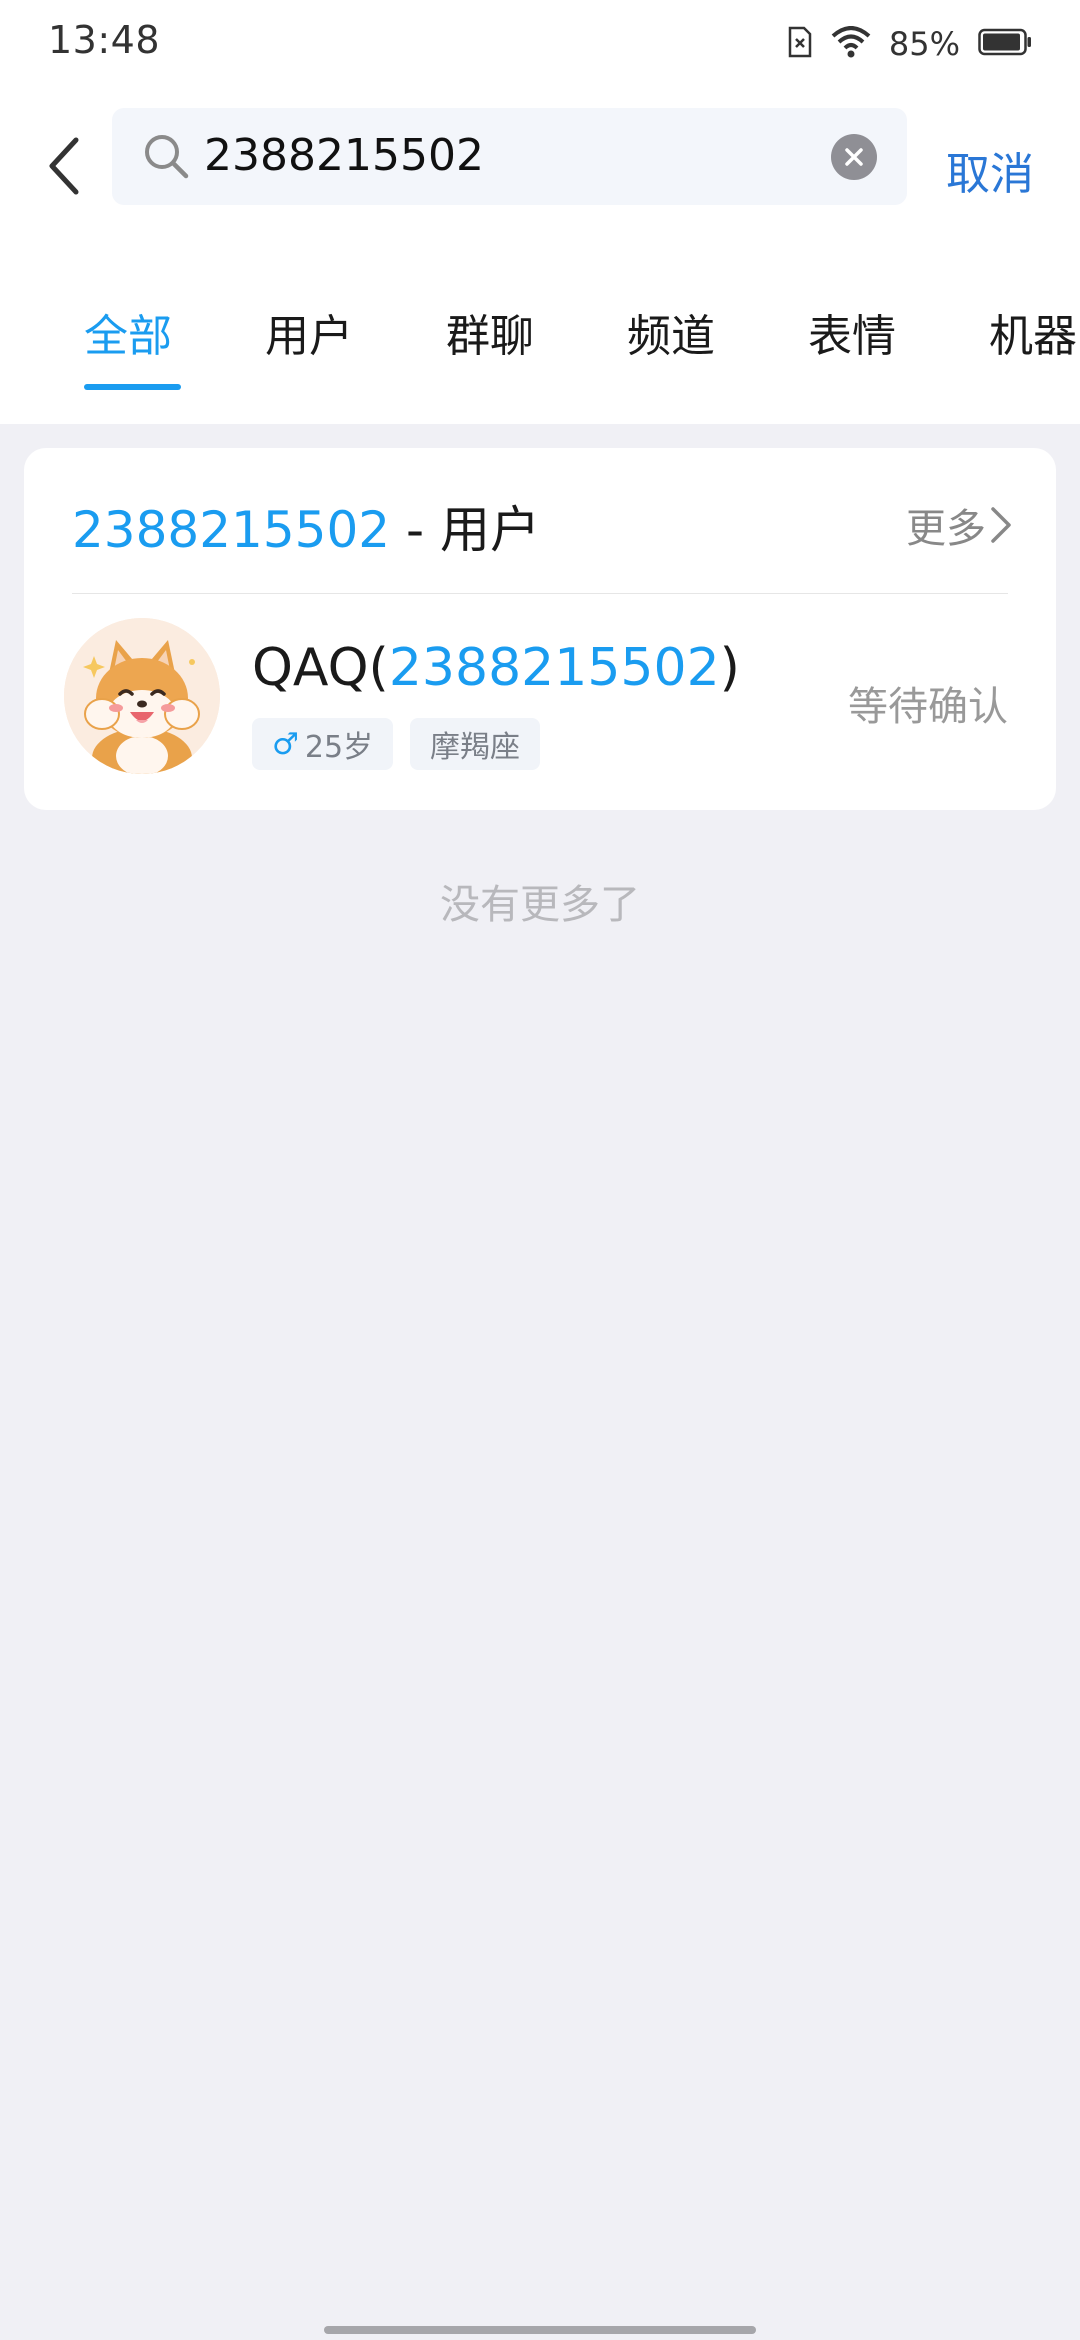 This screenshot has height=2340, width=1080. I want to click on status-bar: 13:48 85%, so click(540, 44).